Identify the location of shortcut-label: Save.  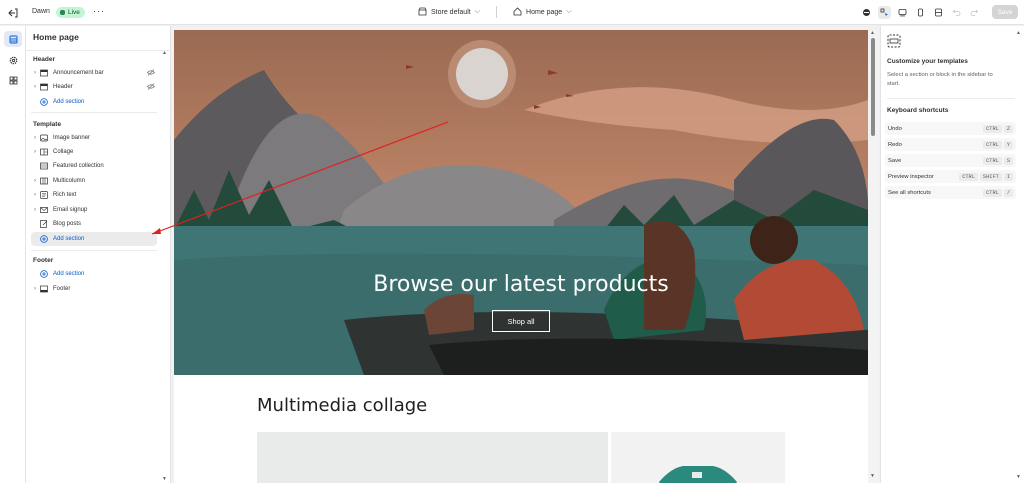
(895, 160).